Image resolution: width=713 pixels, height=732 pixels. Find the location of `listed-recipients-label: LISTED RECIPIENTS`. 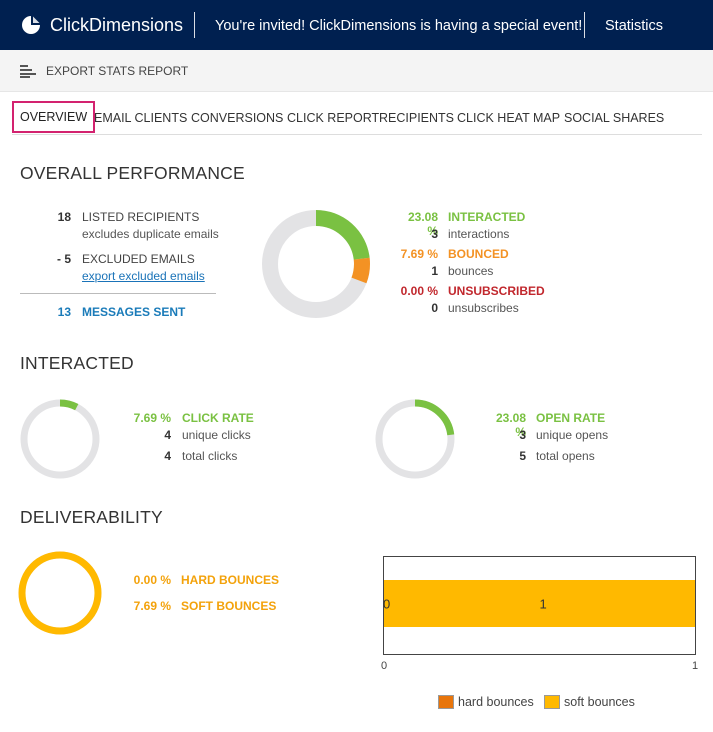

listed-recipients-label: LISTED RECIPIENTS is located at coordinates (141, 217).